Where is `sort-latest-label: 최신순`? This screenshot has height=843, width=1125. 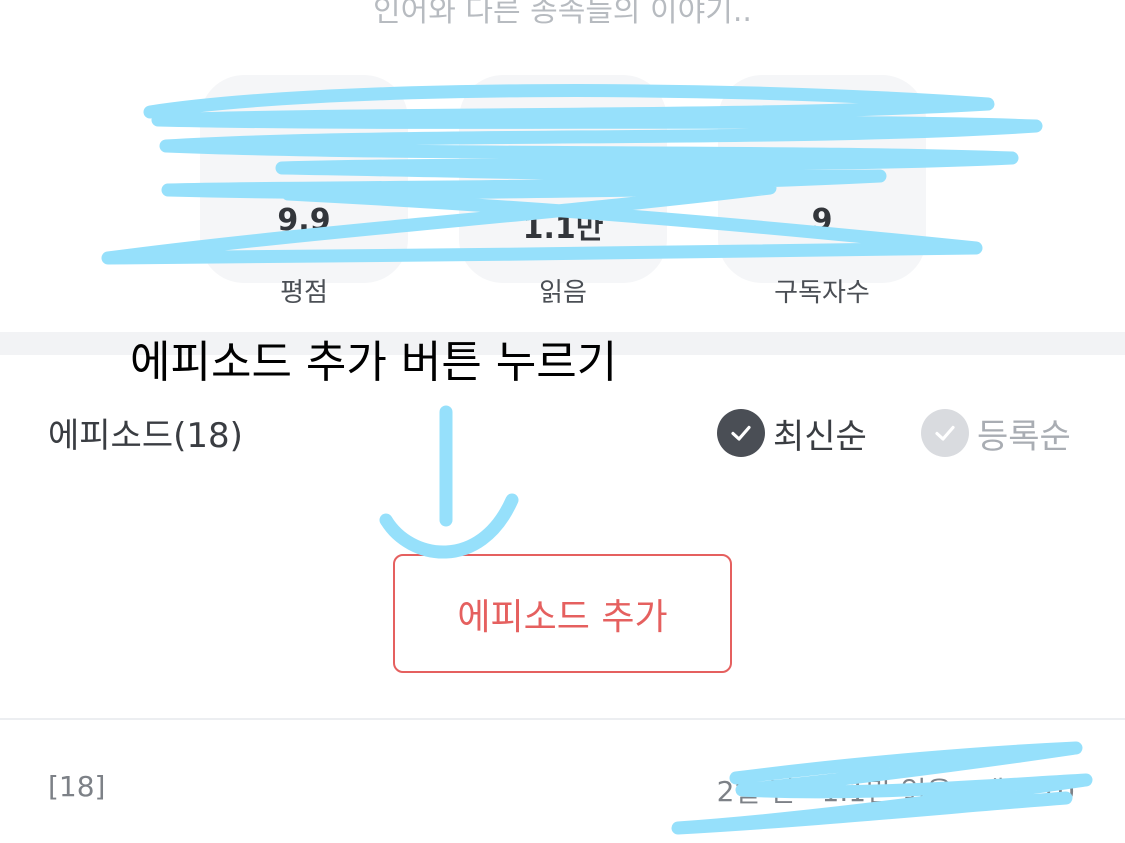 sort-latest-label: 최신순 is located at coordinates (820, 436).